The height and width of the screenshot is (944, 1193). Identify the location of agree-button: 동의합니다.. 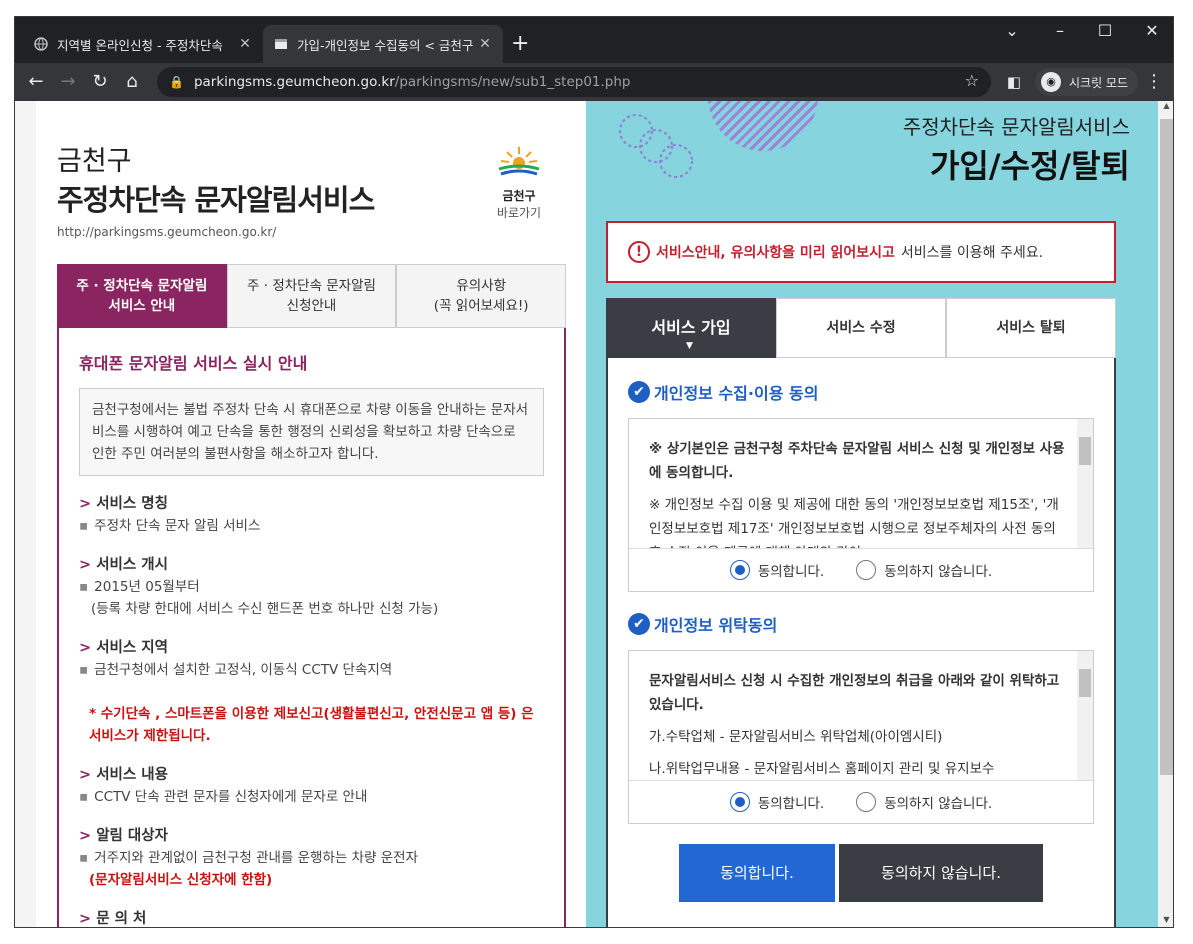
(757, 873).